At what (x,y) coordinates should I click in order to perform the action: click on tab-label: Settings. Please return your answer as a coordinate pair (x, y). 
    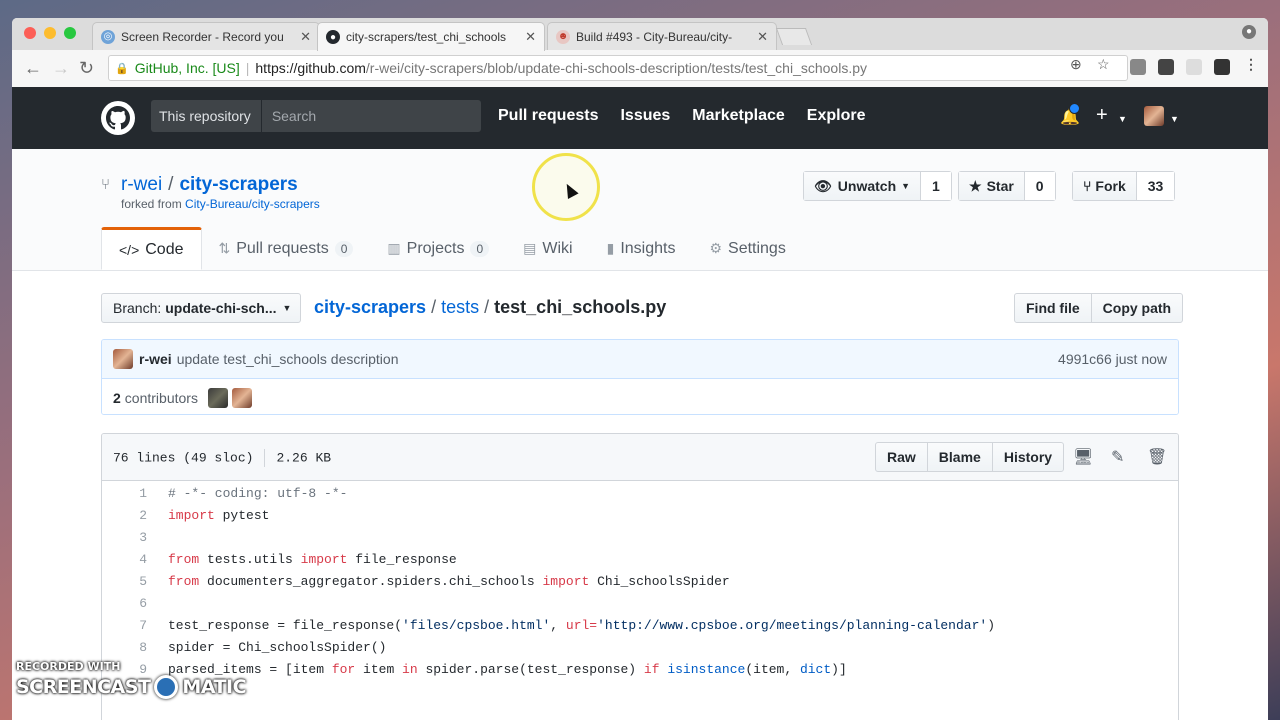
    Looking at the image, I should click on (757, 248).